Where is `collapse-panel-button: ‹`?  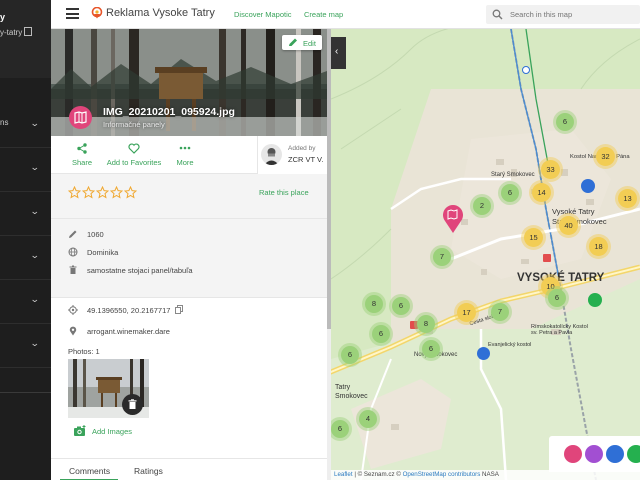
collapse-panel-button: ‹ is located at coordinates (338, 53).